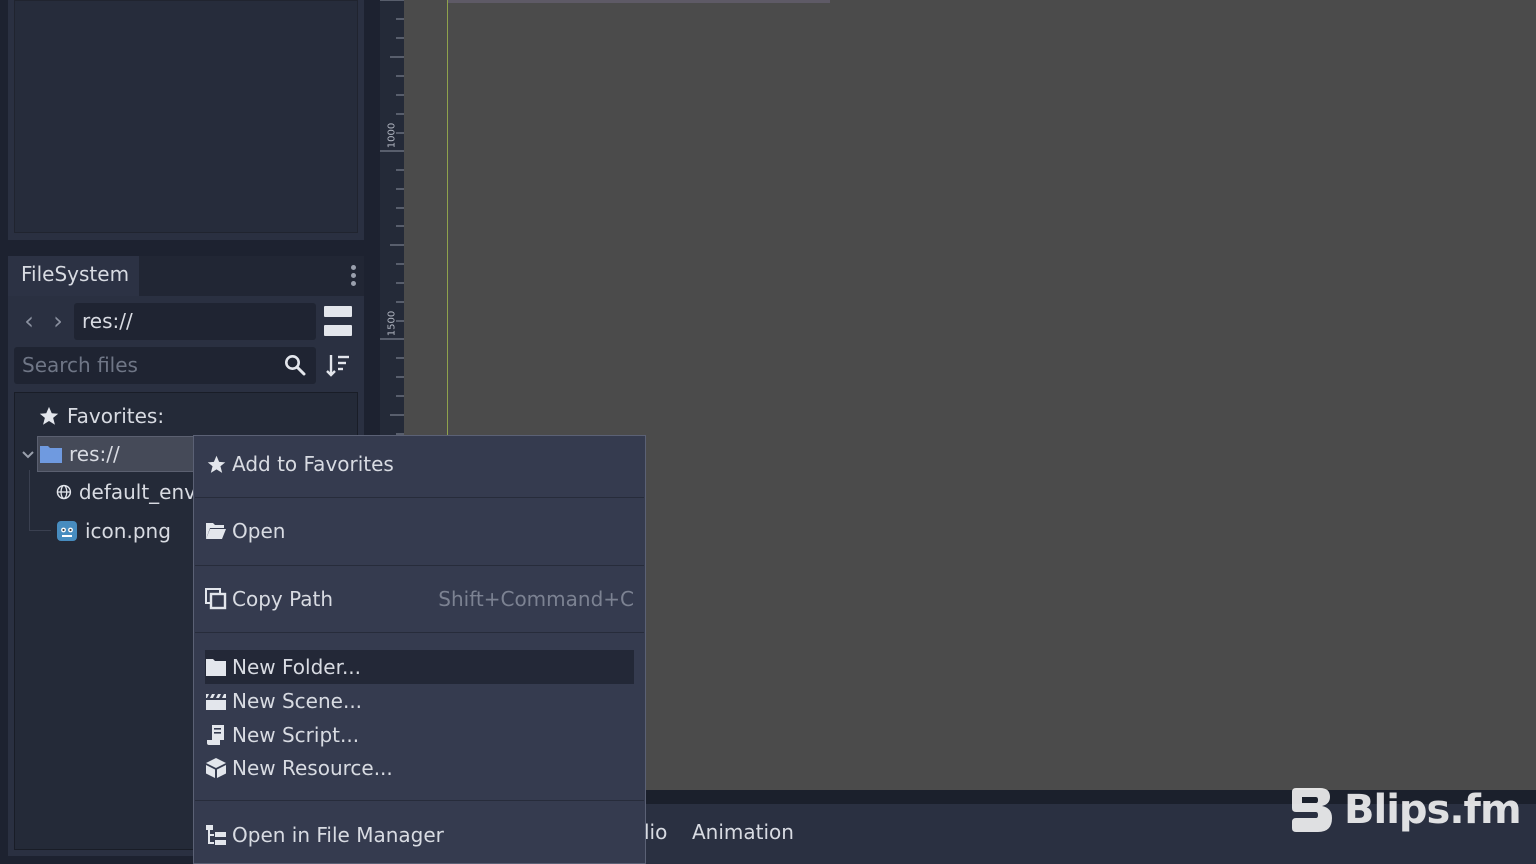  I want to click on godot-logo-icon, so click(67, 531).